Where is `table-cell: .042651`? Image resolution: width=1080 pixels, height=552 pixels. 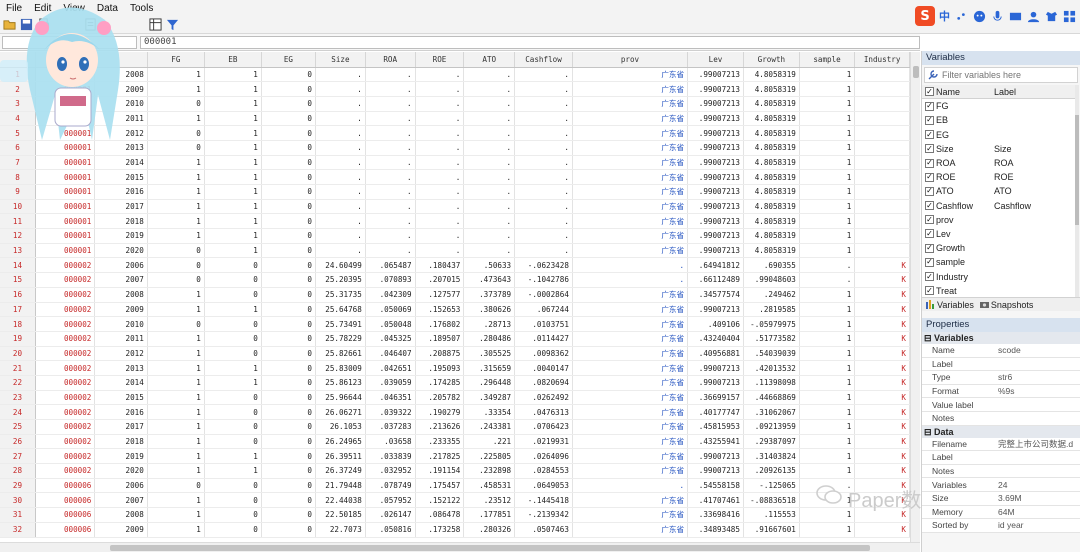 table-cell: .042651 is located at coordinates (390, 368).